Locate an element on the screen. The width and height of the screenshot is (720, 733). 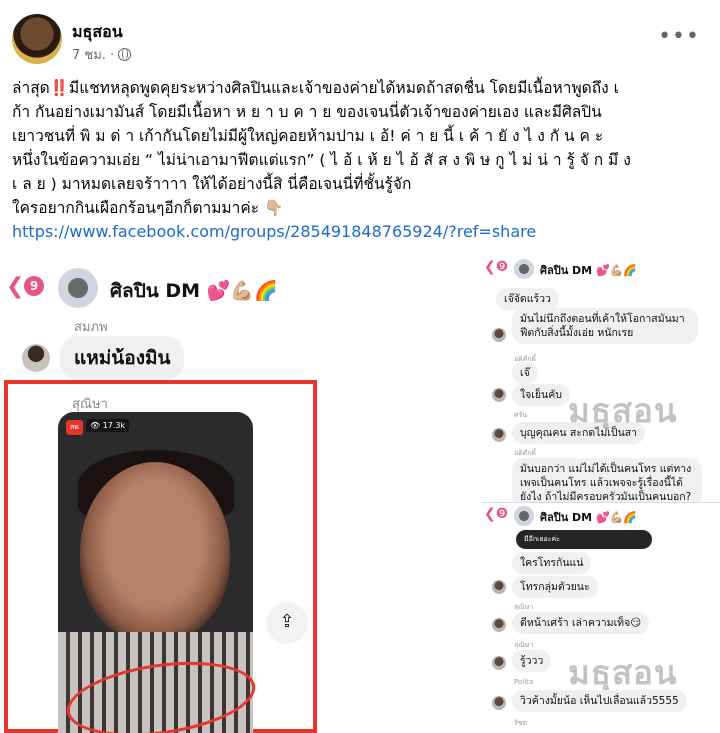
watermark: มธุสอน is located at coordinates (623, 410).